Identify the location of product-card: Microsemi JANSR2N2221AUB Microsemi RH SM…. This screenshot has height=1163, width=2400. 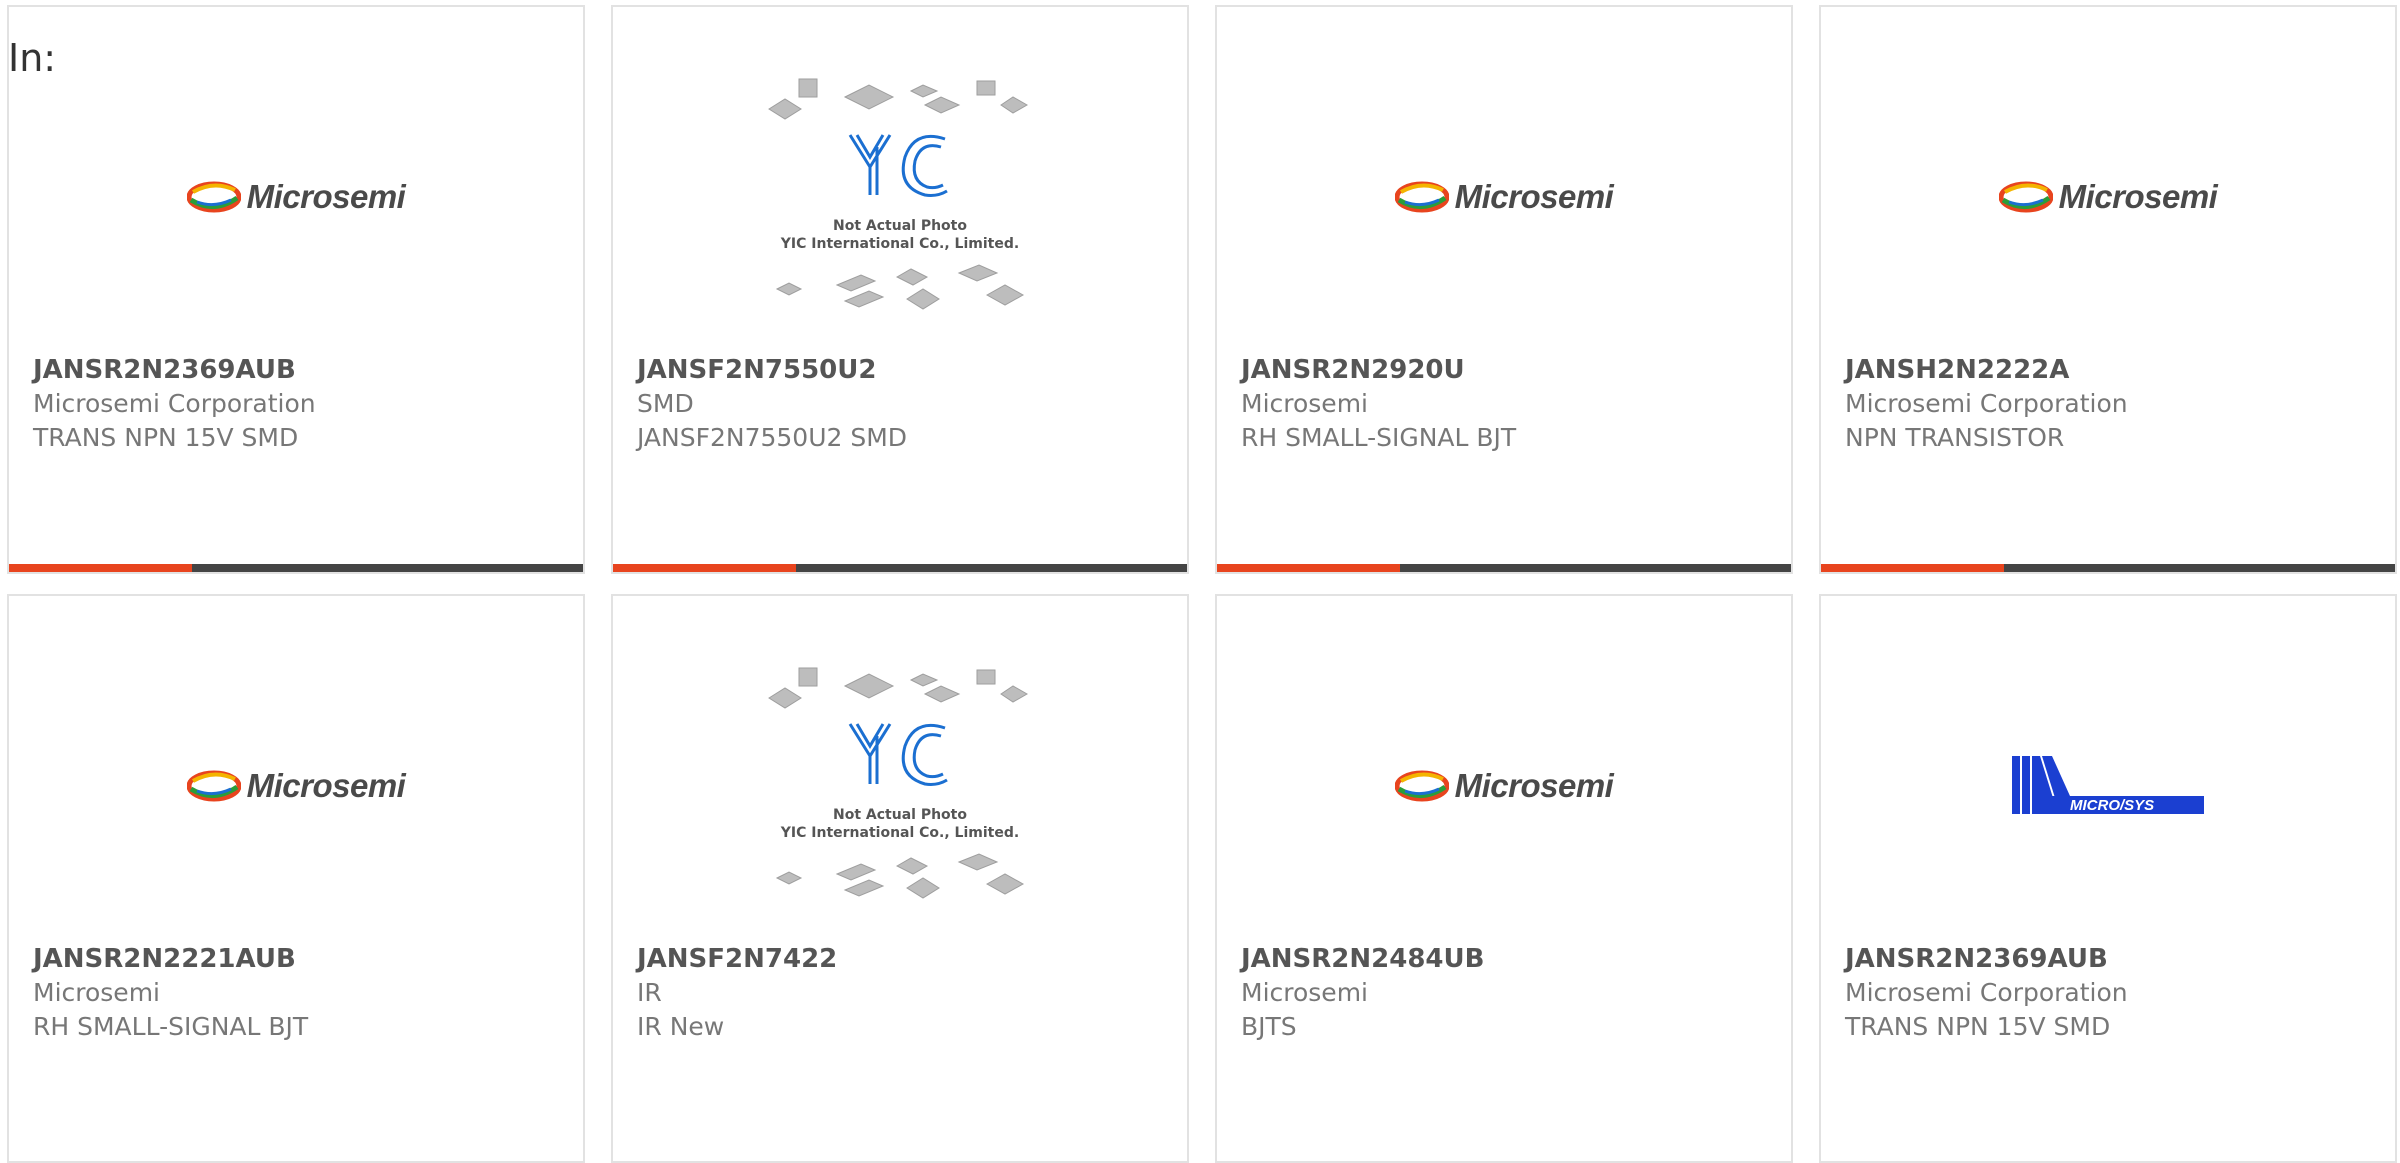
(296, 878).